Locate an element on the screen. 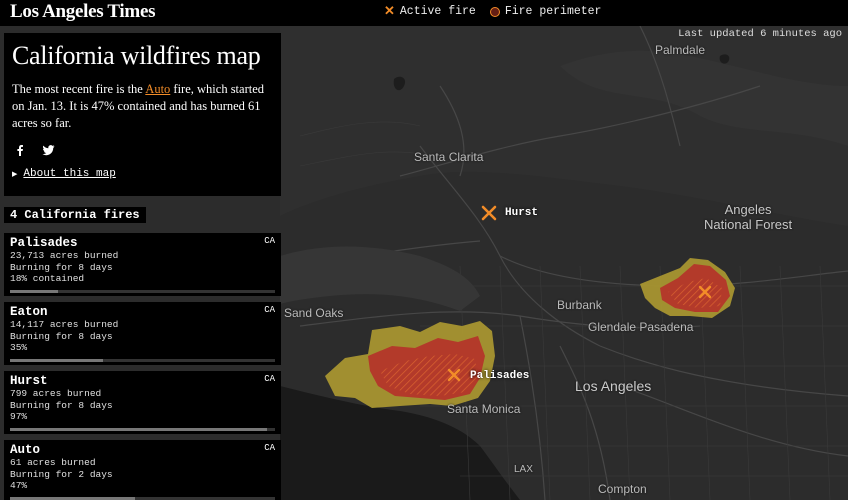 The height and width of the screenshot is (500, 848). fire-label-palisades: Palisades is located at coordinates (499, 376).